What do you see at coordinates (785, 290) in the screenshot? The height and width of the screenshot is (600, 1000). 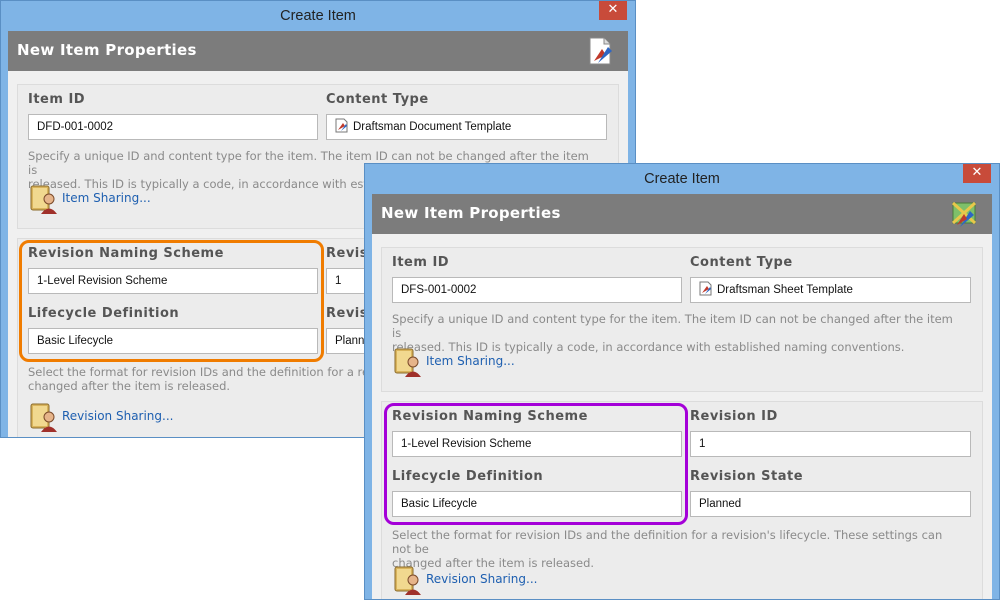 I see `content-type-value: Draftsman Sheet Template` at bounding box center [785, 290].